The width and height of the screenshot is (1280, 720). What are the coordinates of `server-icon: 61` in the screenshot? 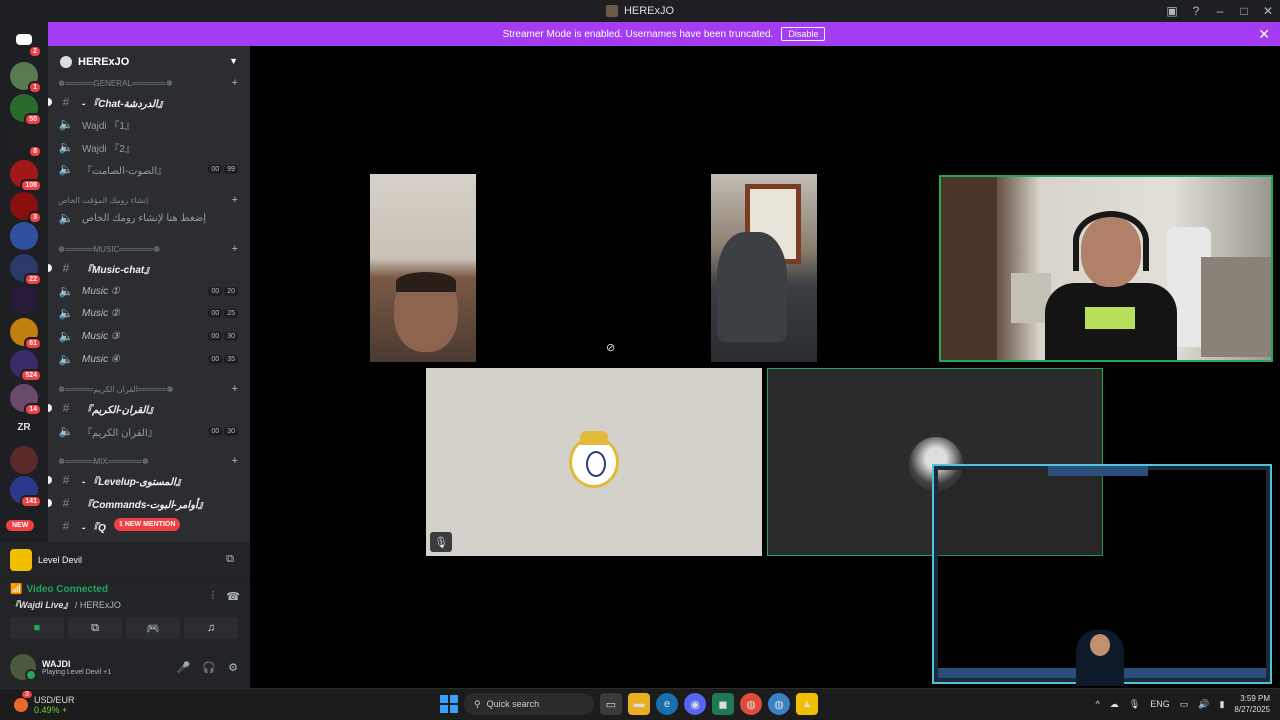 It's located at (26, 334).